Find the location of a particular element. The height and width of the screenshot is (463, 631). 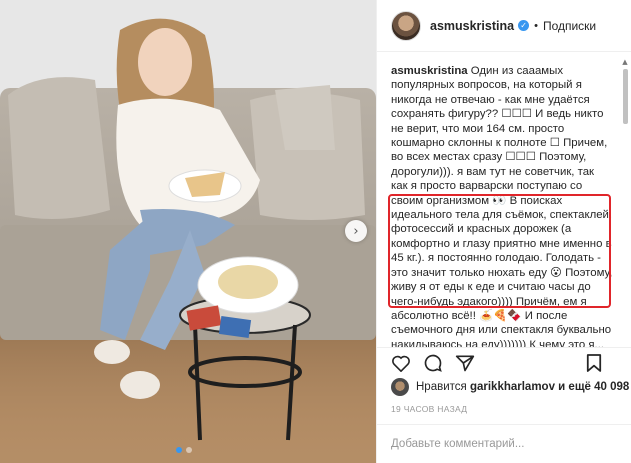

username-link: asmuskristina is located at coordinates (472, 26).